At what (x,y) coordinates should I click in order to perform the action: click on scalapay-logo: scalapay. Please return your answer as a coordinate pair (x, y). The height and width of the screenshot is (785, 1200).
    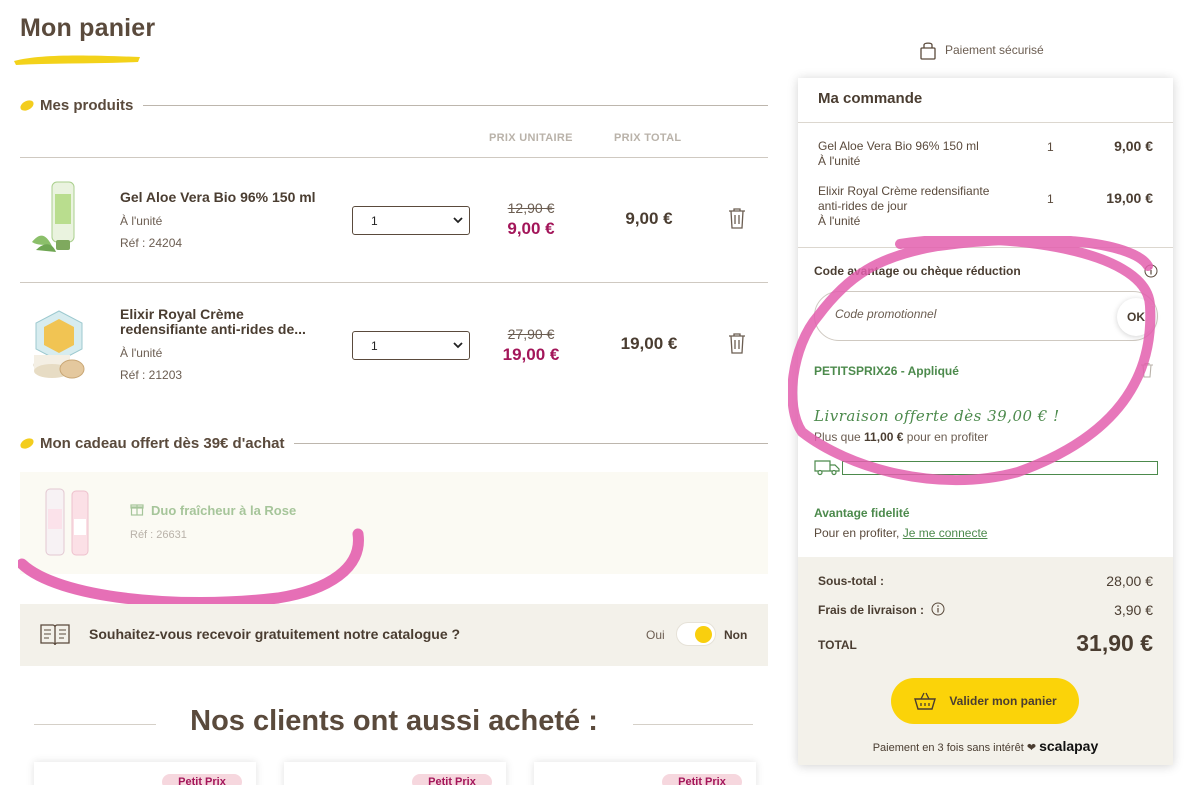
    Looking at the image, I should click on (1069, 746).